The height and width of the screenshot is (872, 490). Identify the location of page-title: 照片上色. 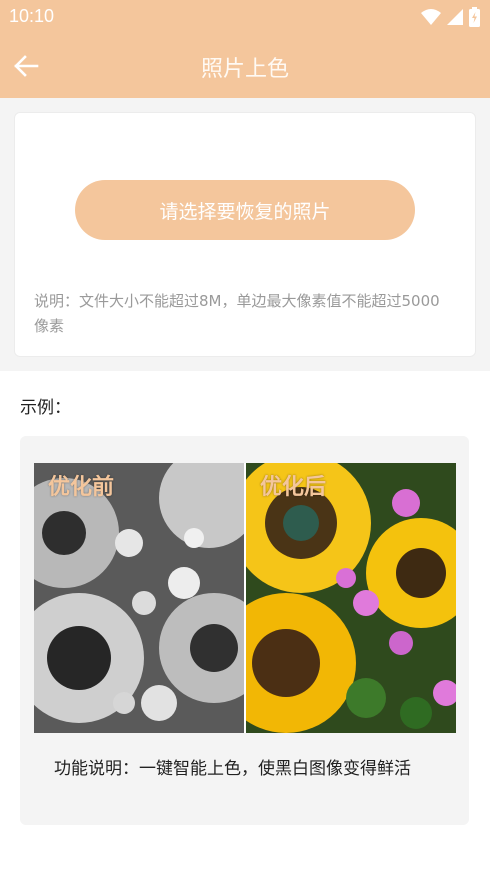
(244, 69).